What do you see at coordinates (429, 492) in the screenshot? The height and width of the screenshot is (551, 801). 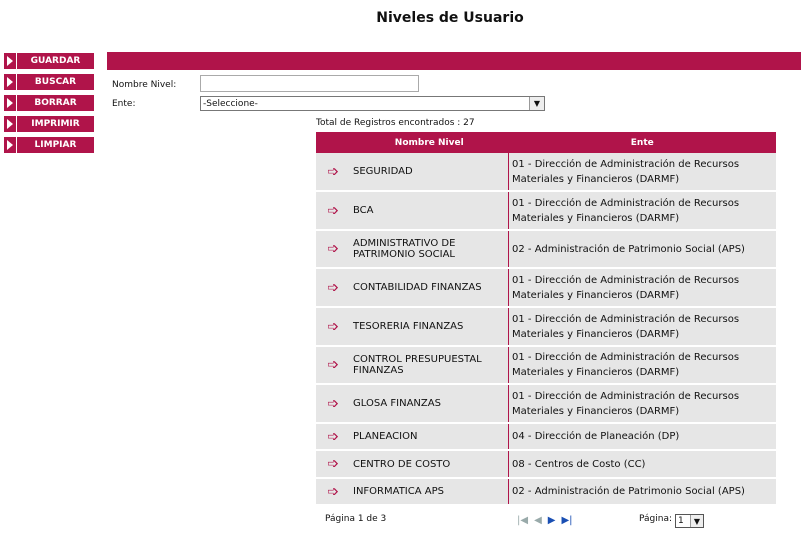 I see `row-nombre: INFORMATICA APS` at bounding box center [429, 492].